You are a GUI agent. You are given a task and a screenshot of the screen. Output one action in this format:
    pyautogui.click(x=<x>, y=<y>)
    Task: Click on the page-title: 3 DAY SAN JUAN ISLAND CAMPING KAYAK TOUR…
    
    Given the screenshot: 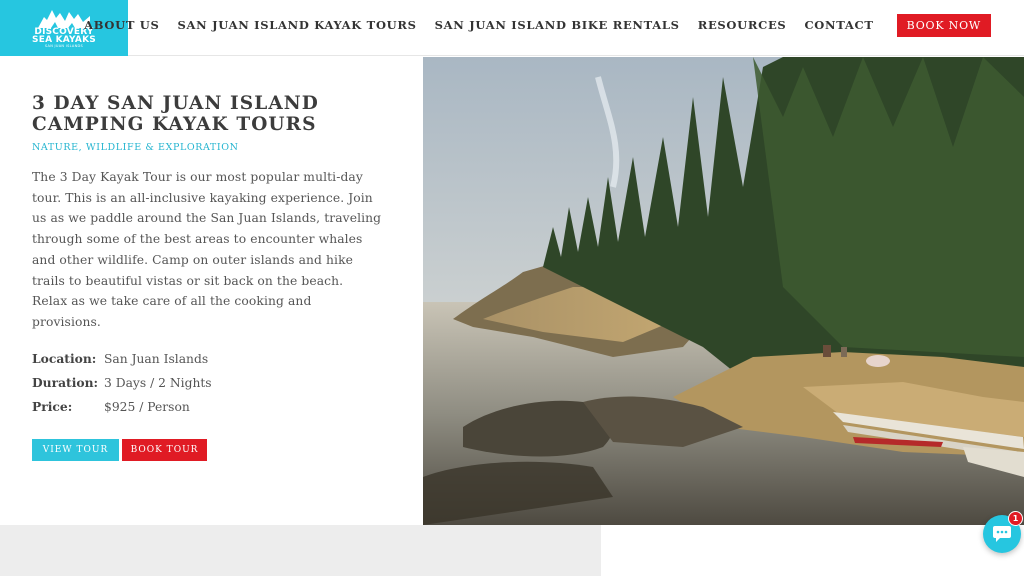 What is the action you would take?
    pyautogui.click(x=207, y=114)
    